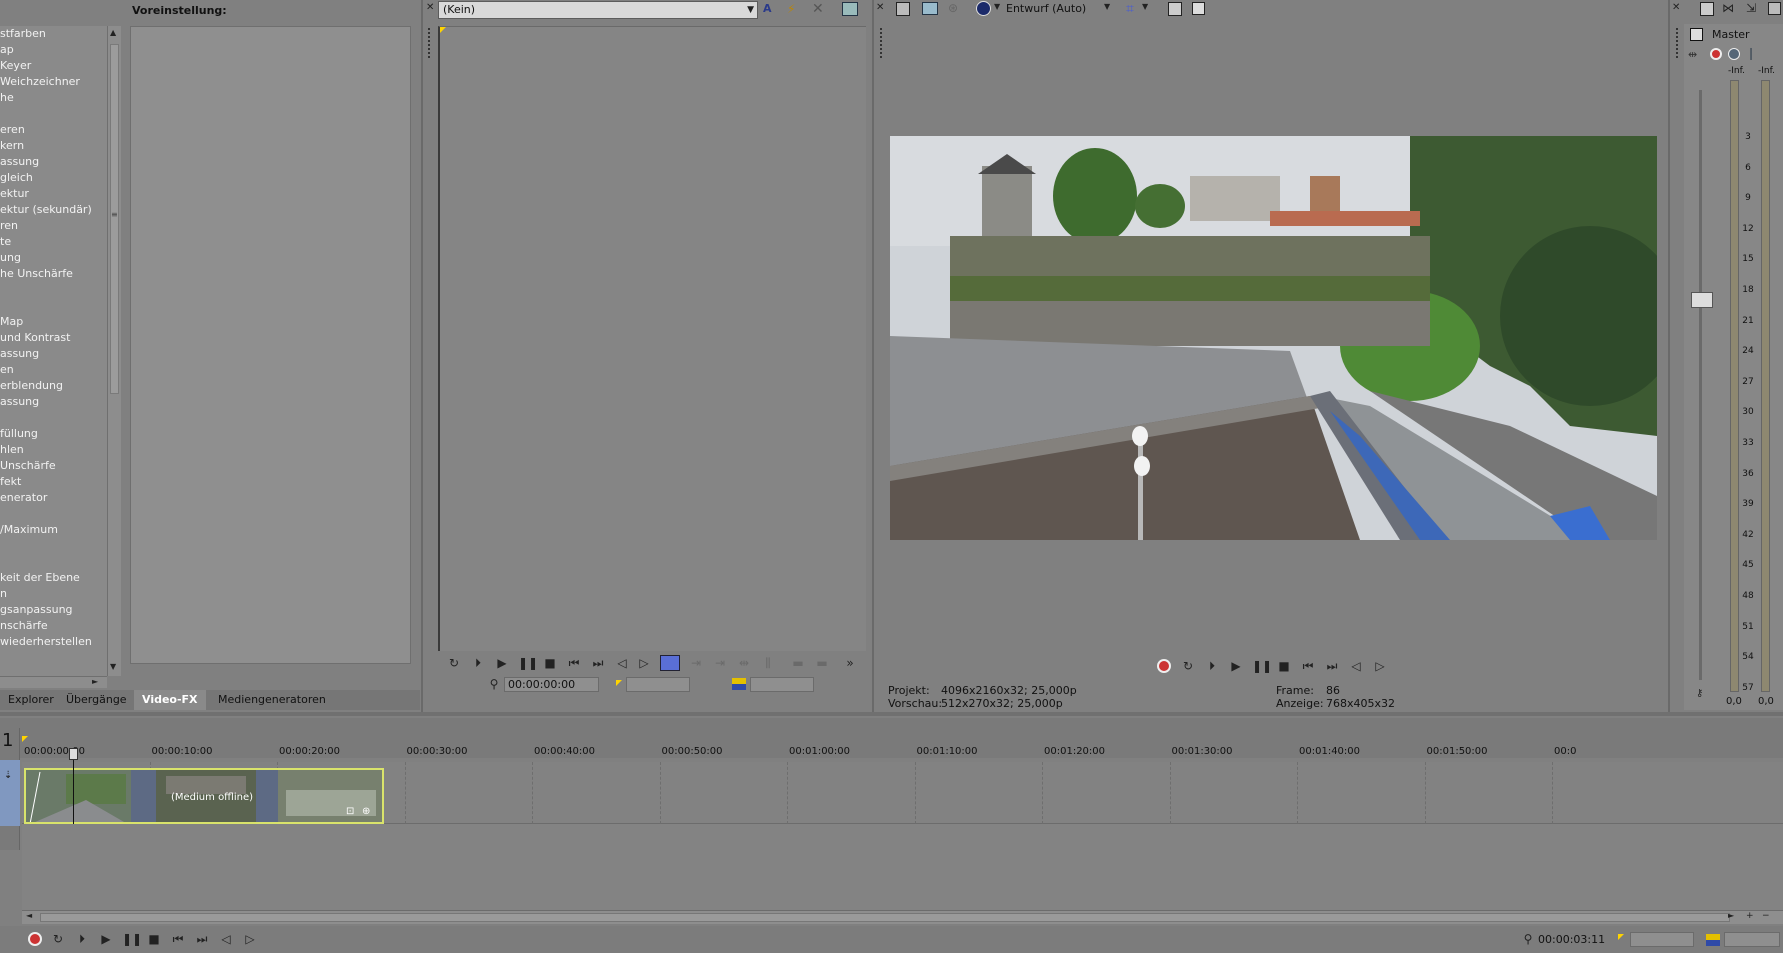  What do you see at coordinates (598, 10) in the screenshot?
I see `trimmer-source-select: (Kein) ▼` at bounding box center [598, 10].